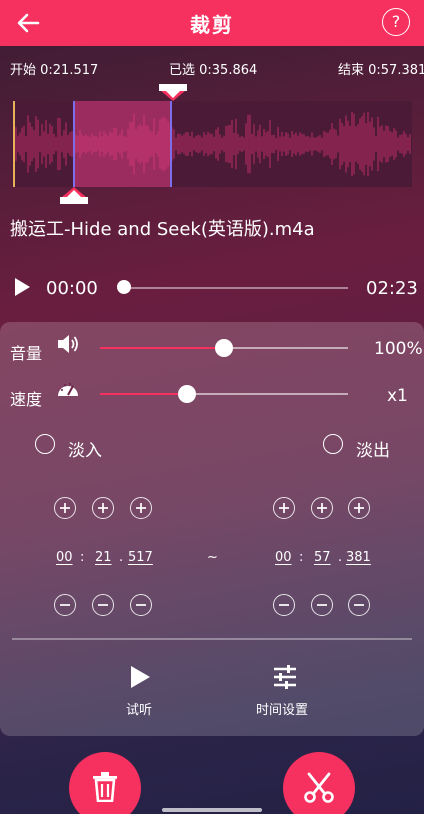 The image size is (424, 814). I want to click on start-hour-decrement-button, so click(65, 605).